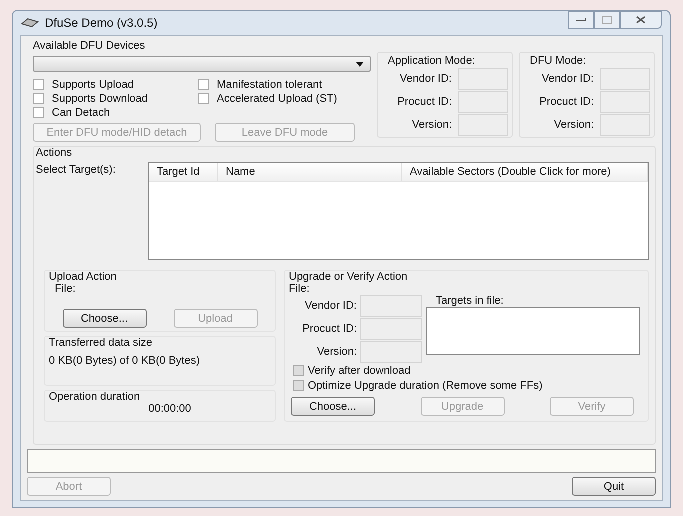  What do you see at coordinates (115, 98) in the screenshot?
I see `checkbox-option: Supports Download` at bounding box center [115, 98].